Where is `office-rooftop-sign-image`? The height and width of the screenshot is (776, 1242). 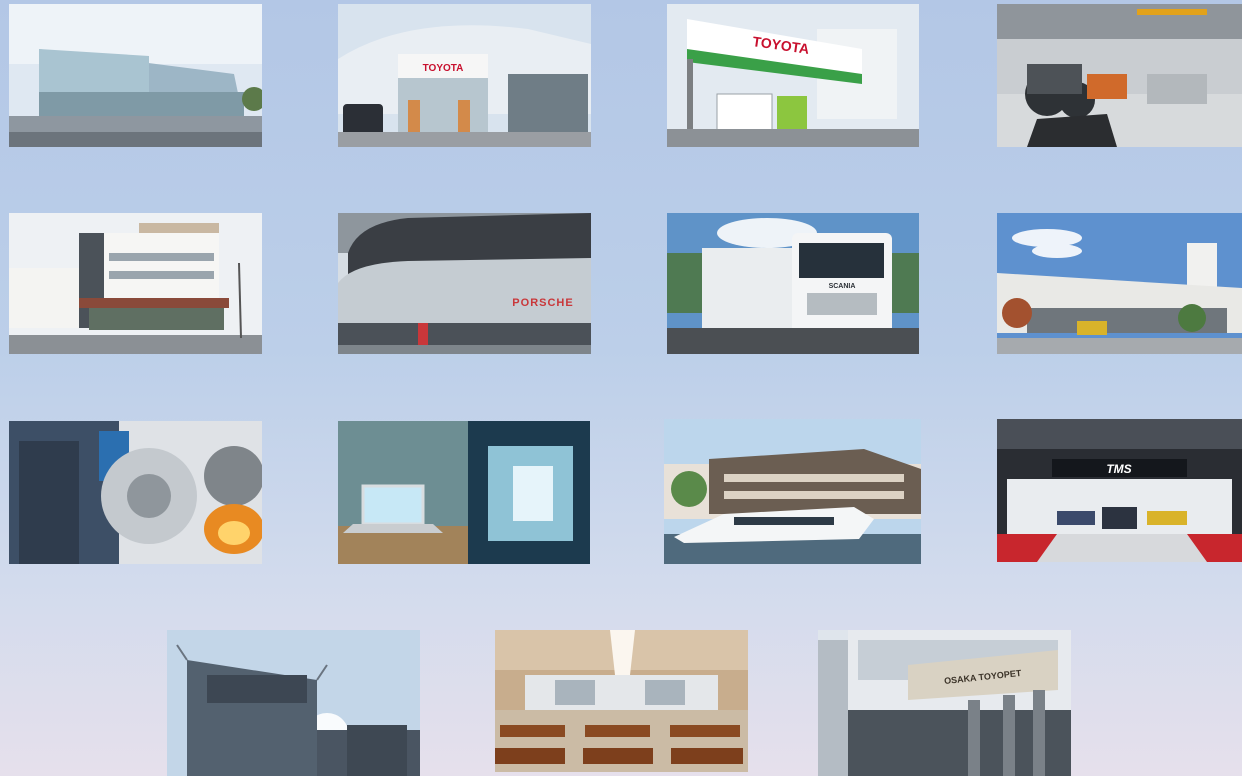
office-rooftop-sign-image is located at coordinates (293, 703).